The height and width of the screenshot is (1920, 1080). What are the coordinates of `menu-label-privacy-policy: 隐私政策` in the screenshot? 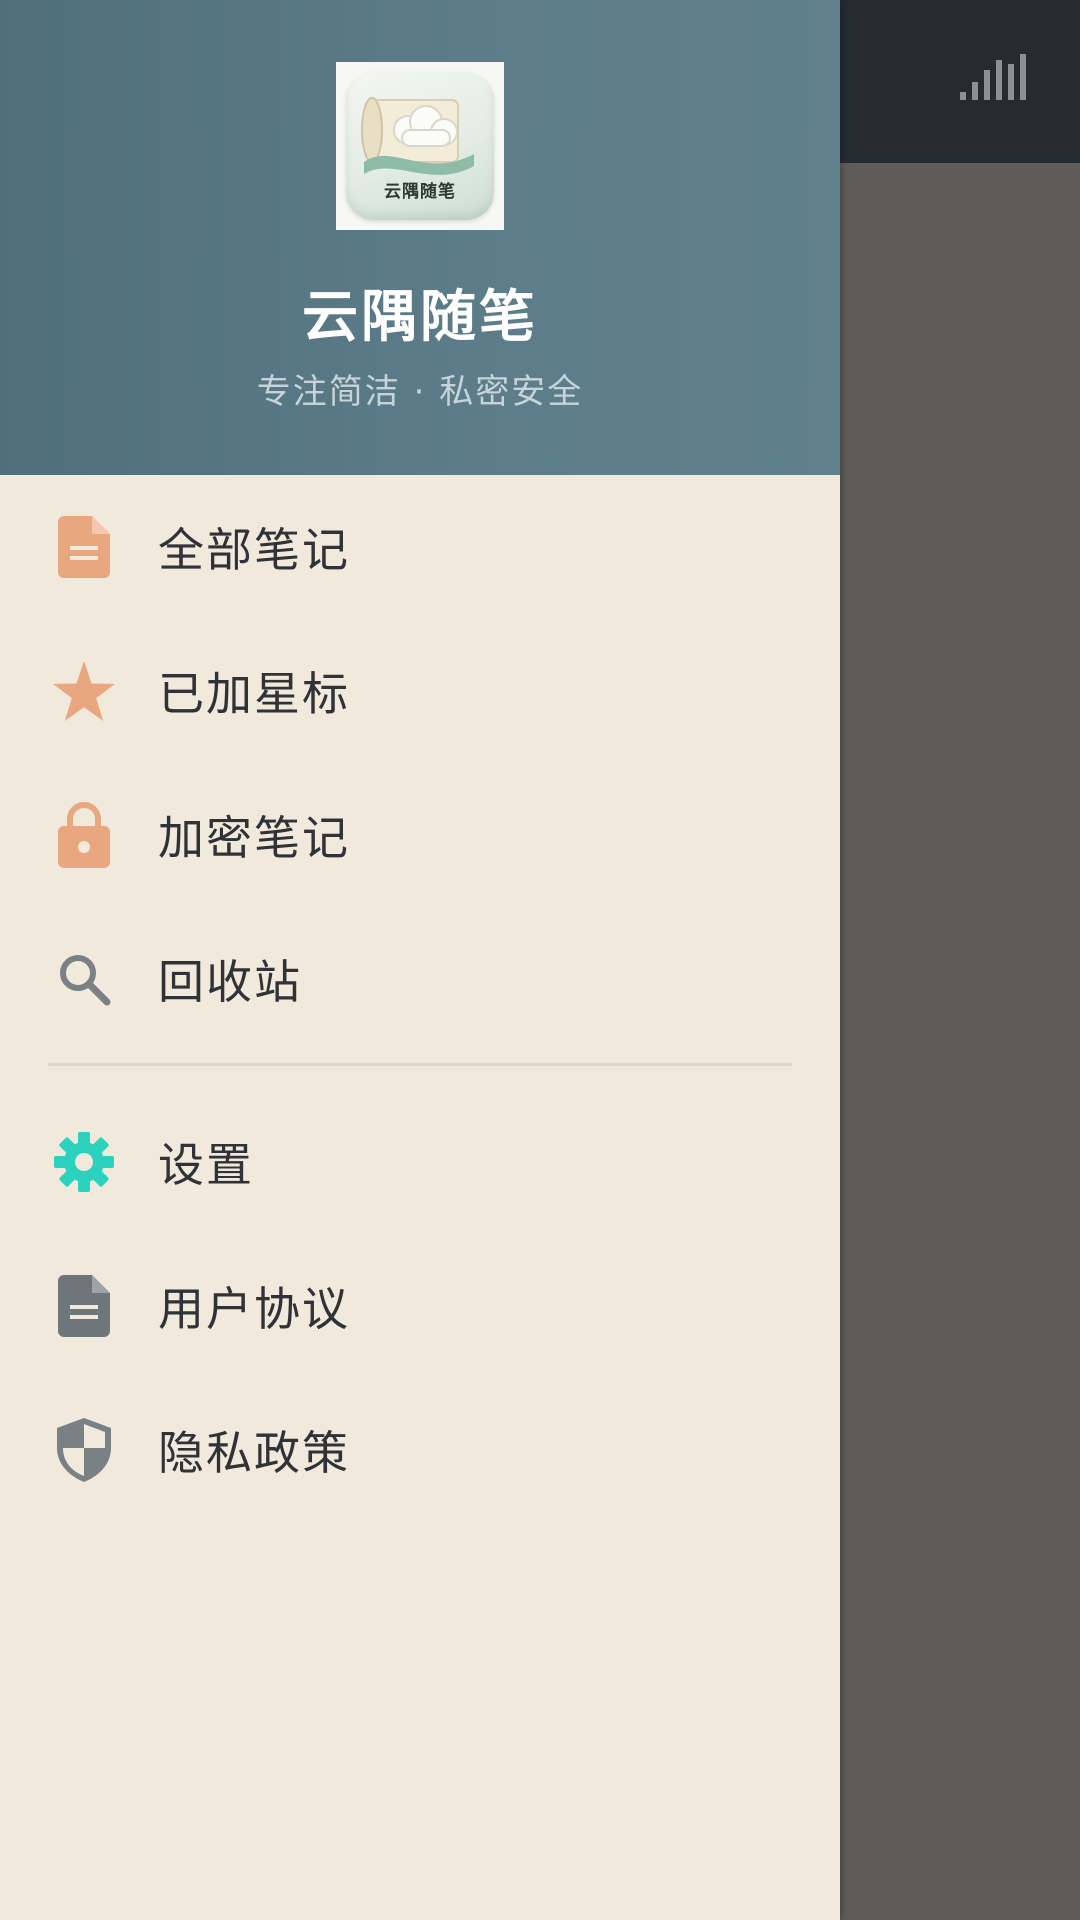 It's located at (254, 1453).